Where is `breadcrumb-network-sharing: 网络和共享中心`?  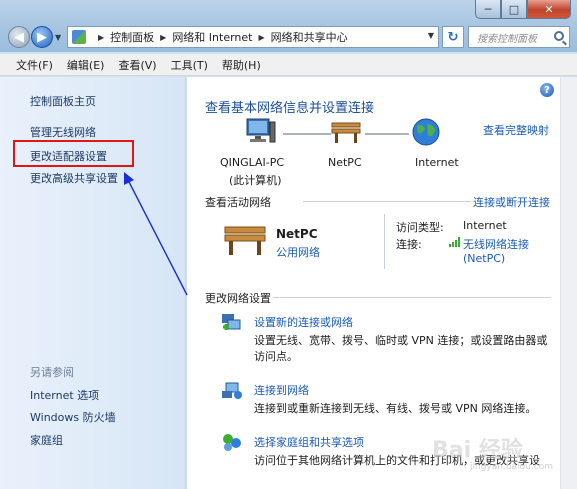 breadcrumb-network-sharing: 网络和共享中心 is located at coordinates (309, 37).